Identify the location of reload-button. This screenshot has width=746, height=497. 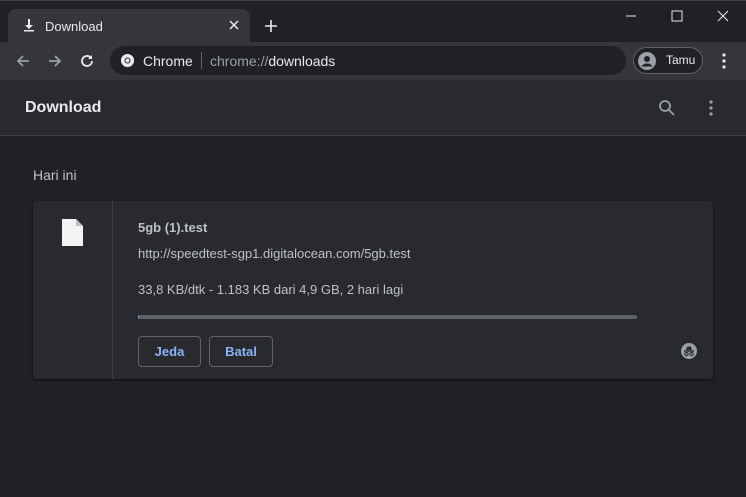
(87, 61).